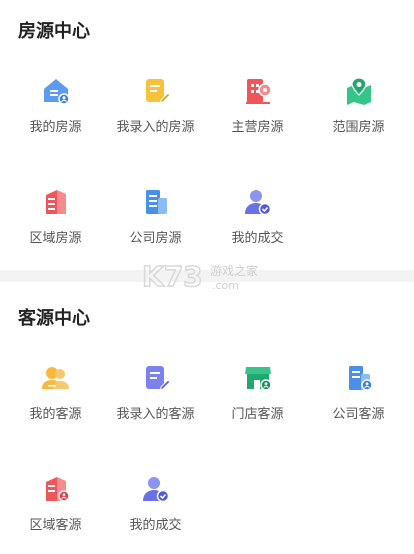  I want to click on company-person-icon, so click(360, 378).